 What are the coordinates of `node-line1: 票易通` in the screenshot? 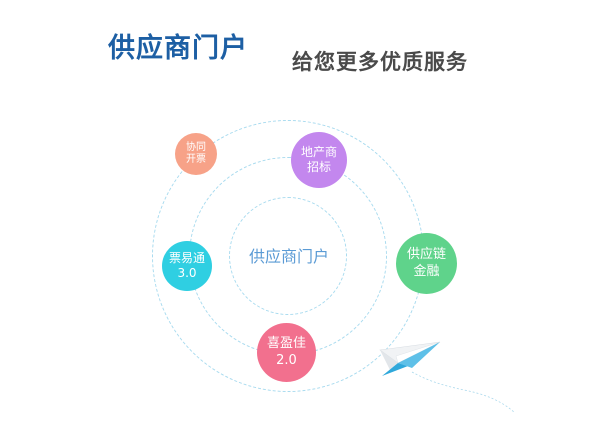 It's located at (186, 258).